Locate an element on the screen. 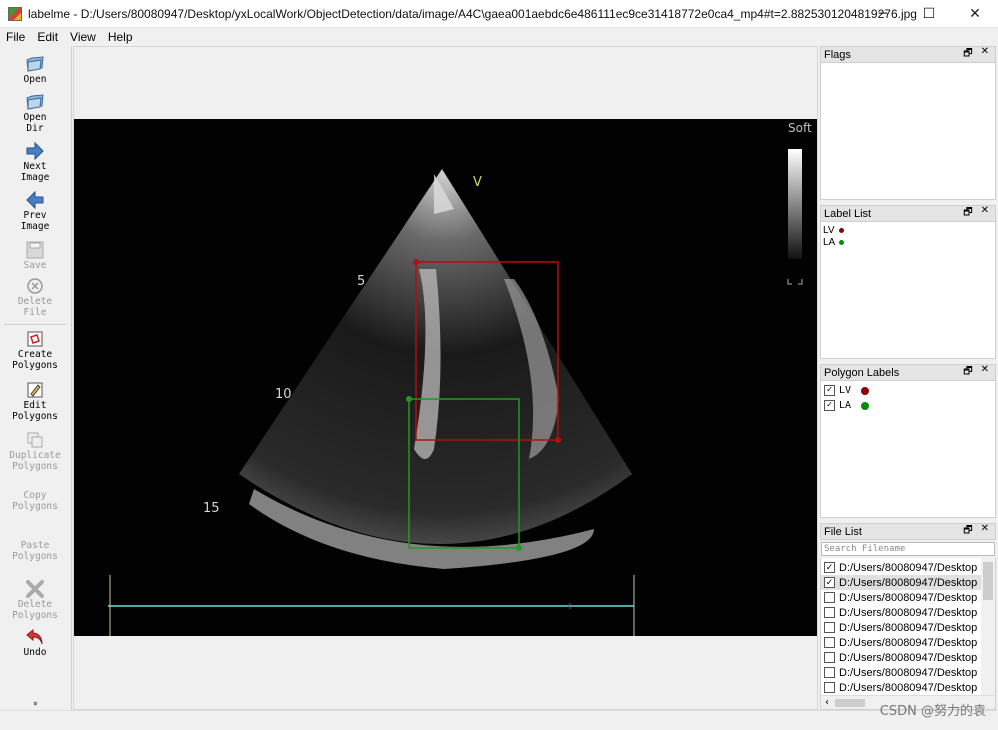 This screenshot has height=730, width=998. paste-polygons-button: Paste Polygons is located at coordinates (35, 551).